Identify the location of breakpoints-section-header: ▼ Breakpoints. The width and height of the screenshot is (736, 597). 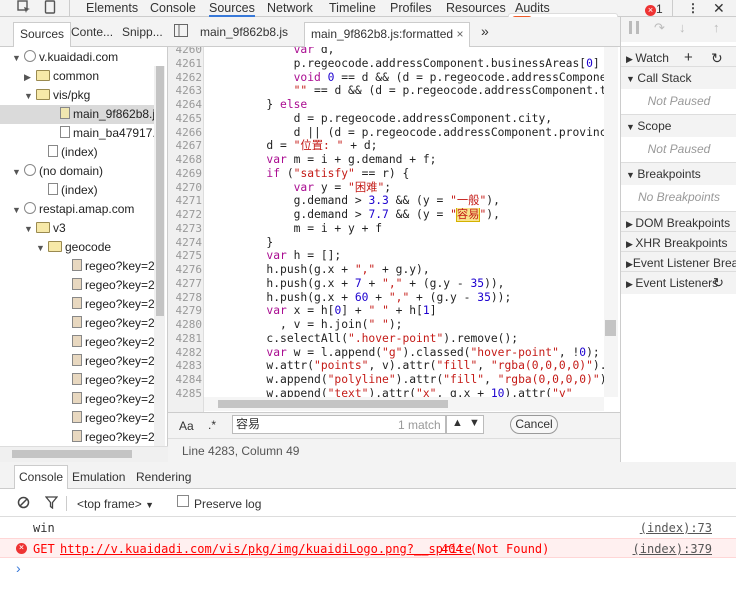
(678, 173).